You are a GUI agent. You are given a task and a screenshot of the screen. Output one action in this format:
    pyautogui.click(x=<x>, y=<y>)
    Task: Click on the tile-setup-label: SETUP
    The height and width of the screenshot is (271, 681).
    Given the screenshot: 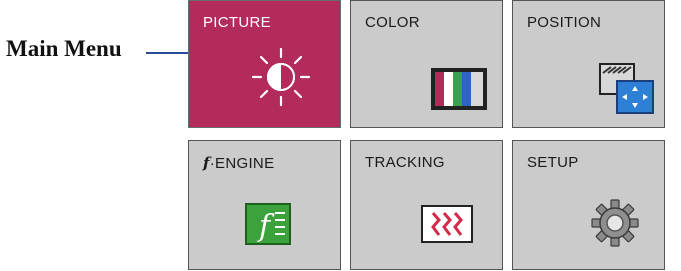 What is the action you would take?
    pyautogui.click(x=553, y=162)
    